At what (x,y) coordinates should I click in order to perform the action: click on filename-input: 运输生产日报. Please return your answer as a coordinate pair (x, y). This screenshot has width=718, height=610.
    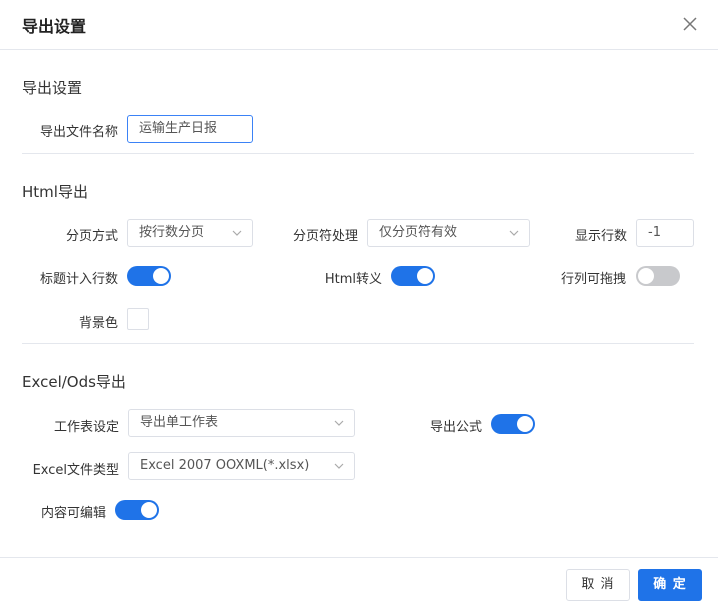
    Looking at the image, I should click on (190, 129).